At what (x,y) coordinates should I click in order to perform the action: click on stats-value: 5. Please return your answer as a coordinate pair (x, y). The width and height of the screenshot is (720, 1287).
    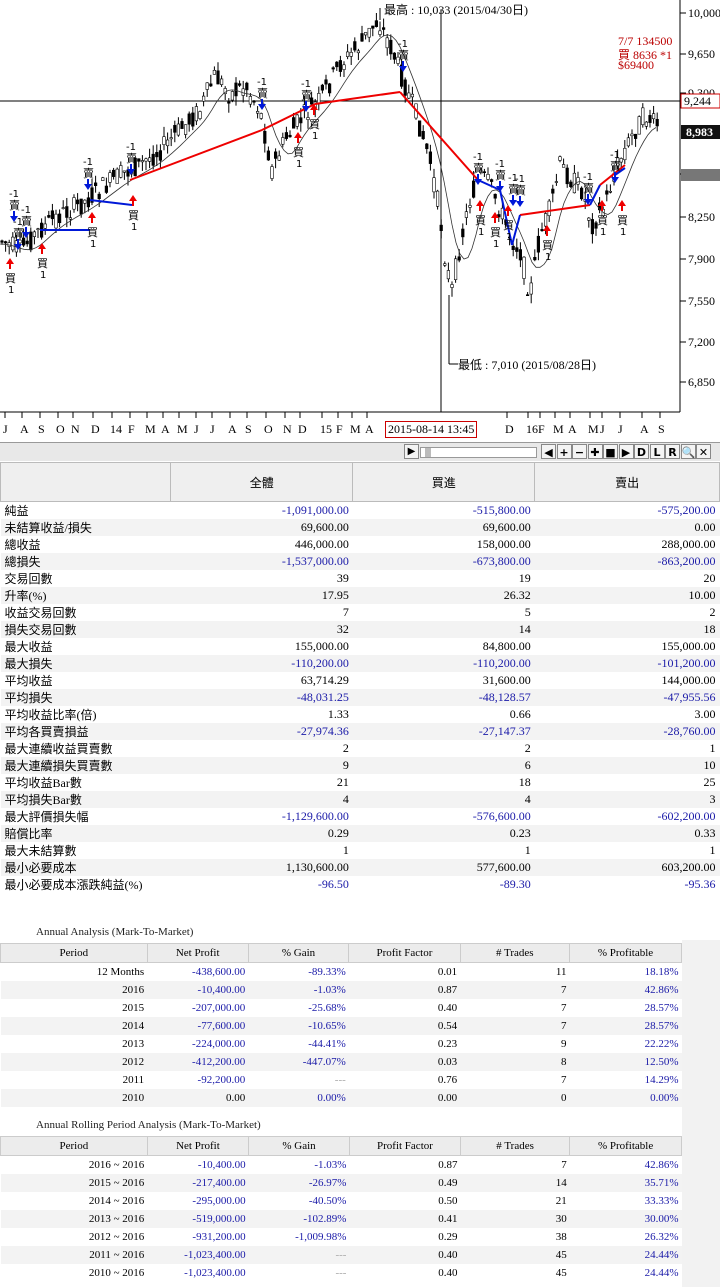
    Looking at the image, I should click on (527, 612).